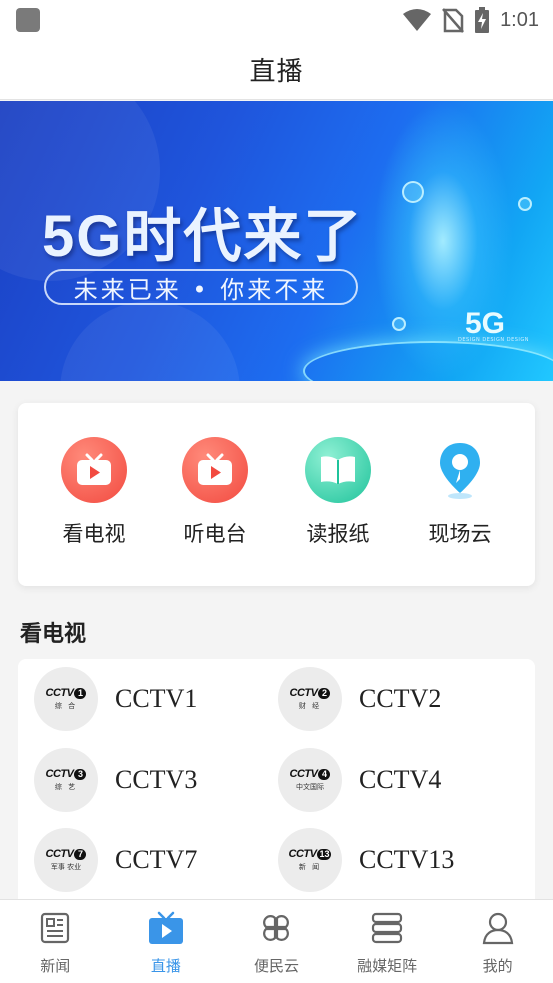  I want to click on notification-square-icon, so click(28, 20).